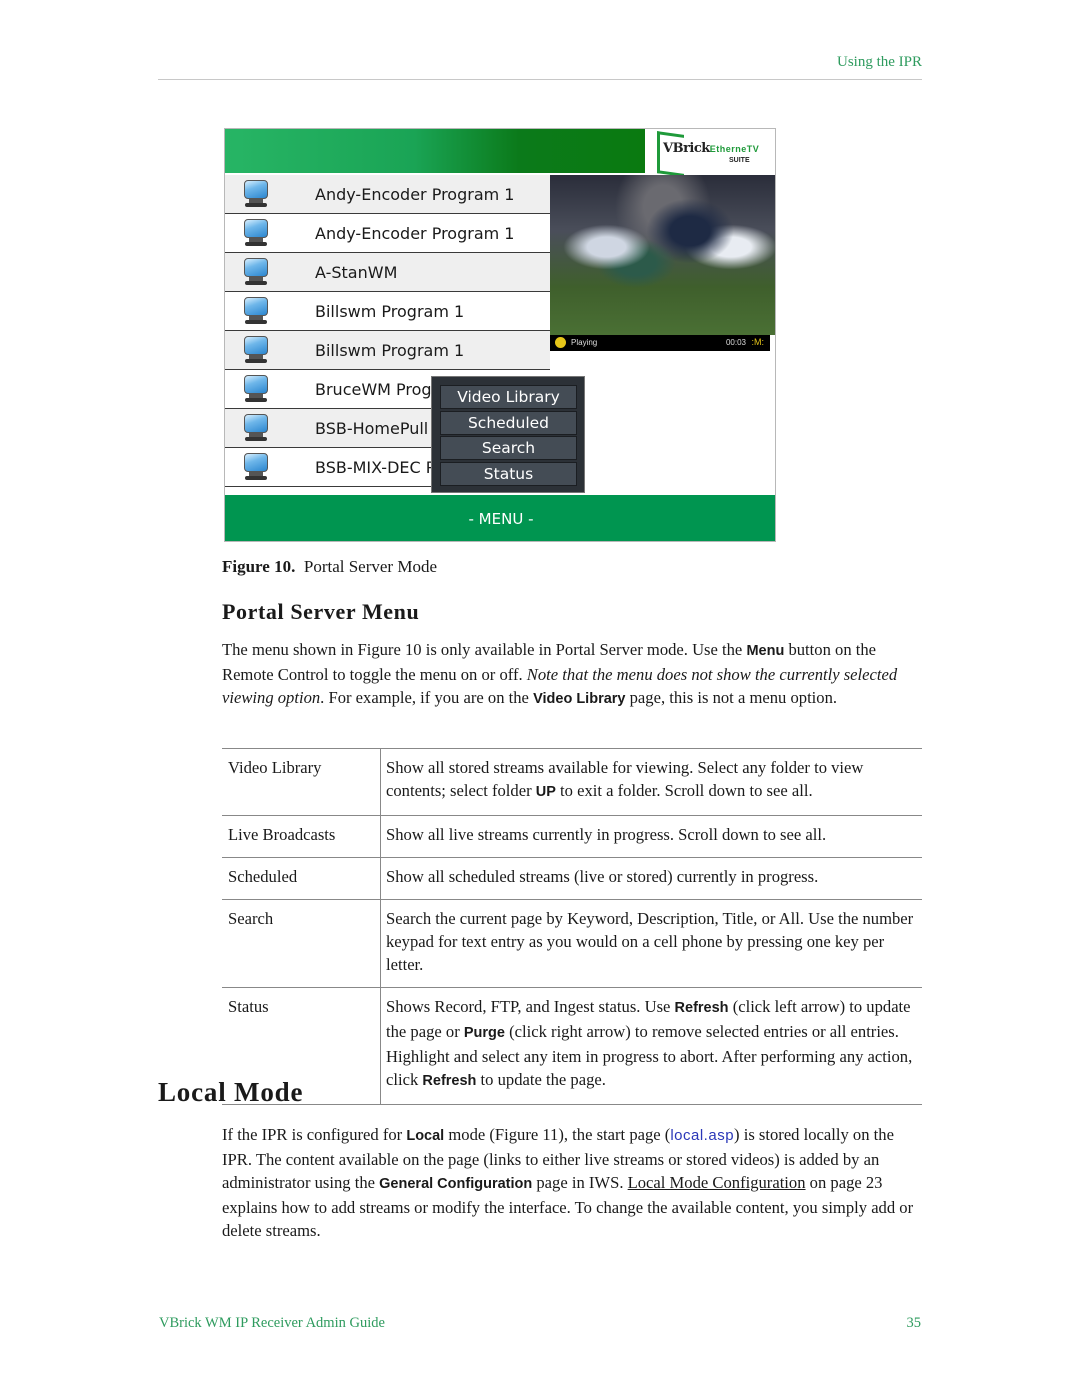 Image resolution: width=1080 pixels, height=1397 pixels. What do you see at coordinates (370, 566) in the screenshot?
I see `caption-text: Portal Server Mode` at bounding box center [370, 566].